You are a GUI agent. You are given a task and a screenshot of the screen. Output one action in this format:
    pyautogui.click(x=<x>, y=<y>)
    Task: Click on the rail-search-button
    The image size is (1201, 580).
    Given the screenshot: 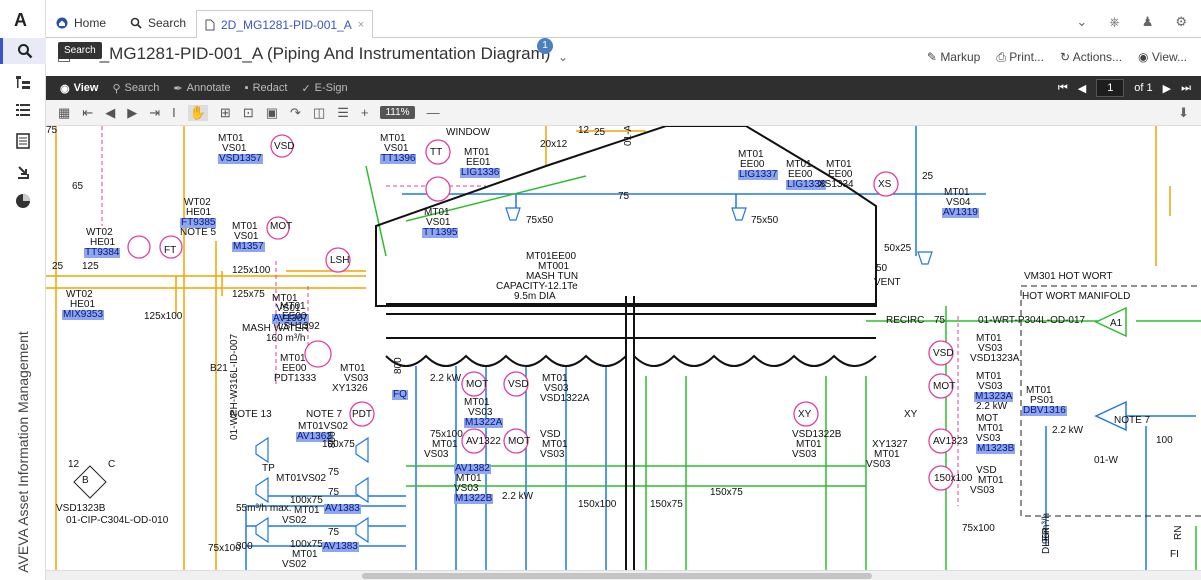 What is the action you would take?
    pyautogui.click(x=23, y=51)
    